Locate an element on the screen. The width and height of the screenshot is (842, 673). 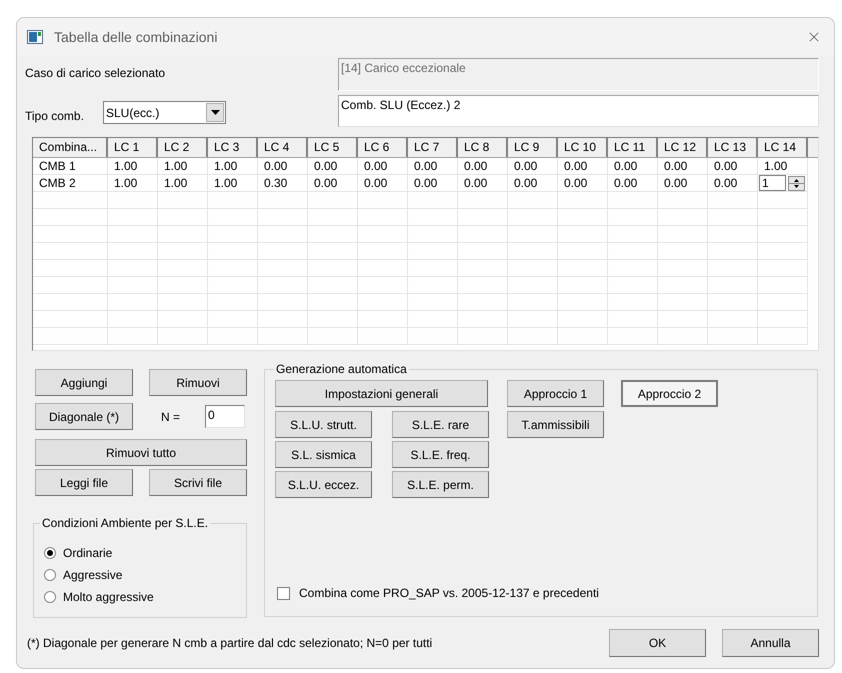
selected-case-field: [14] Carico eccezionale is located at coordinates (578, 74).